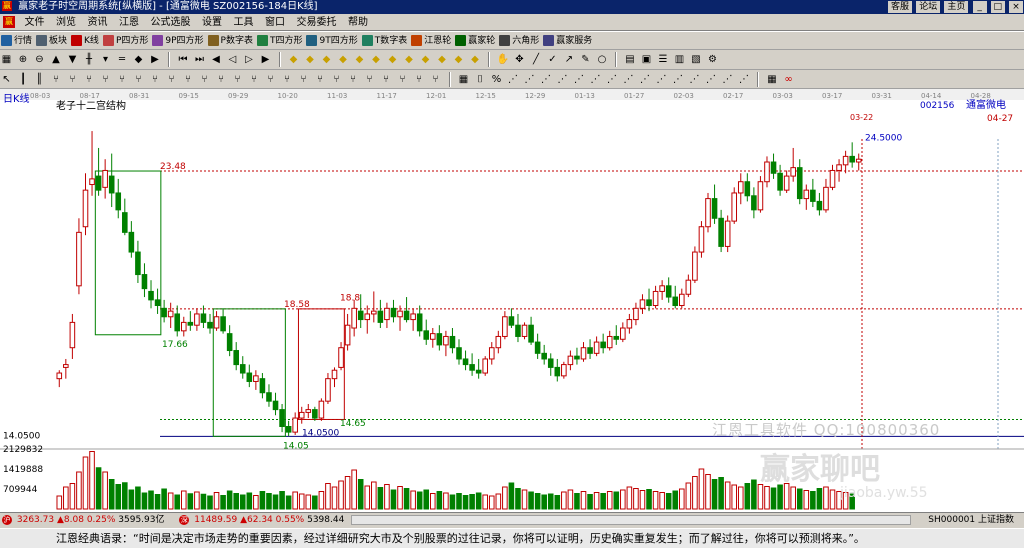  I want to click on bar-icon: ╫, so click(89, 59).